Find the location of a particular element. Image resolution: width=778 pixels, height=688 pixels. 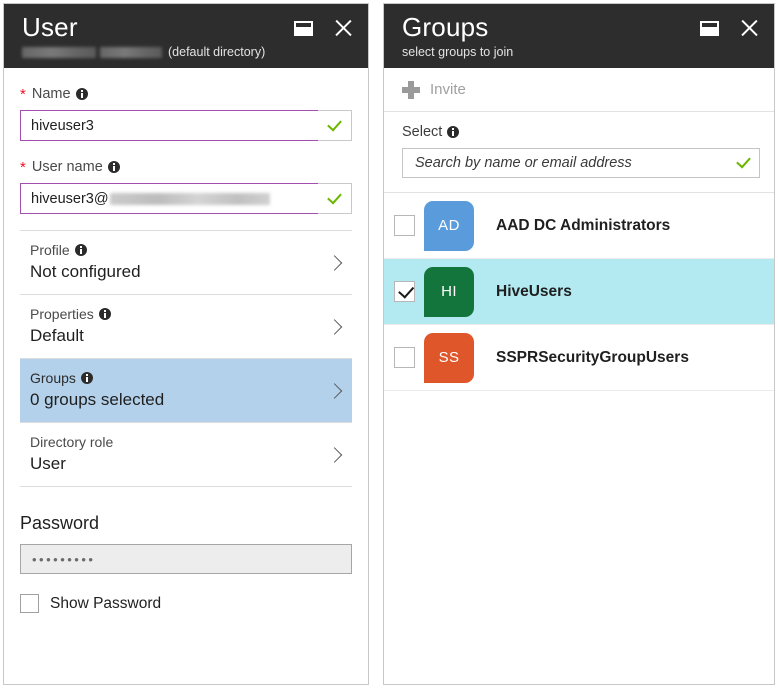

group-list-item: HI HiveUsers is located at coordinates (579, 292).